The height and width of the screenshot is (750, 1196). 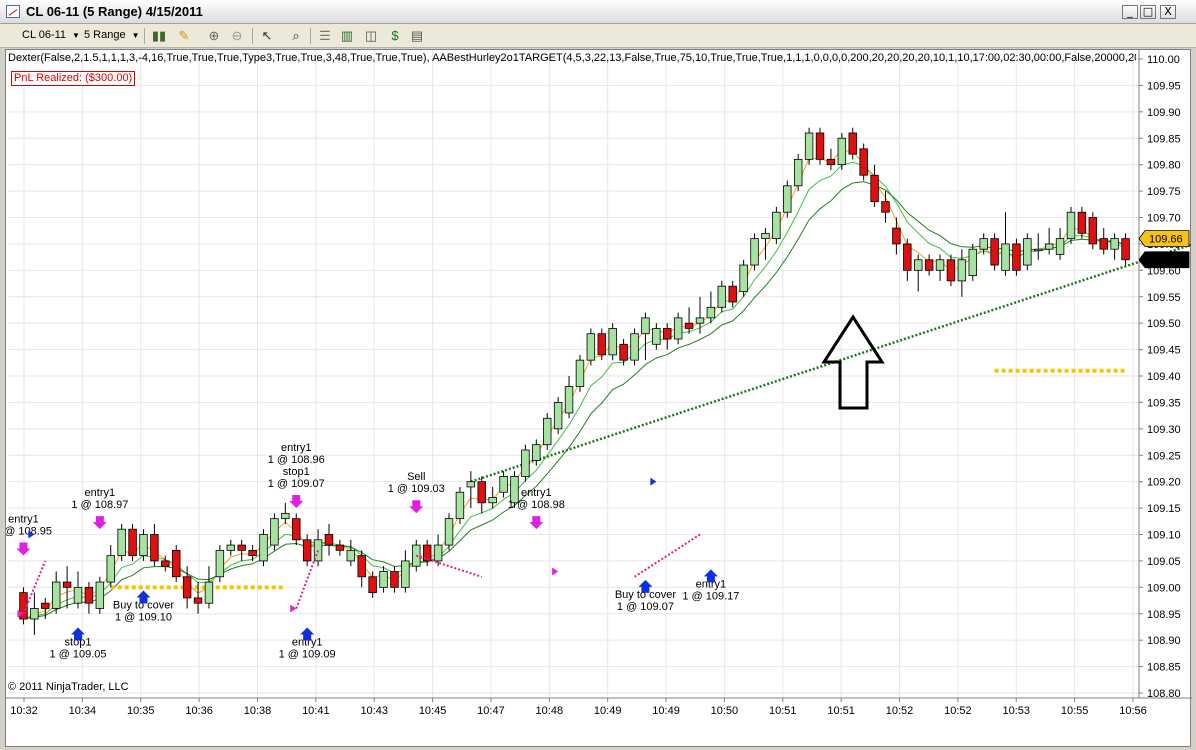 What do you see at coordinates (1168, 12) in the screenshot?
I see `close-button: X` at bounding box center [1168, 12].